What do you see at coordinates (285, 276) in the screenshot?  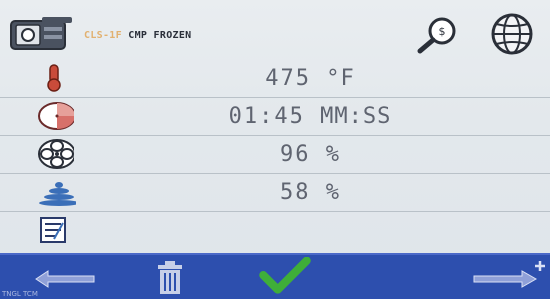 I see `confirm-check-icon` at bounding box center [285, 276].